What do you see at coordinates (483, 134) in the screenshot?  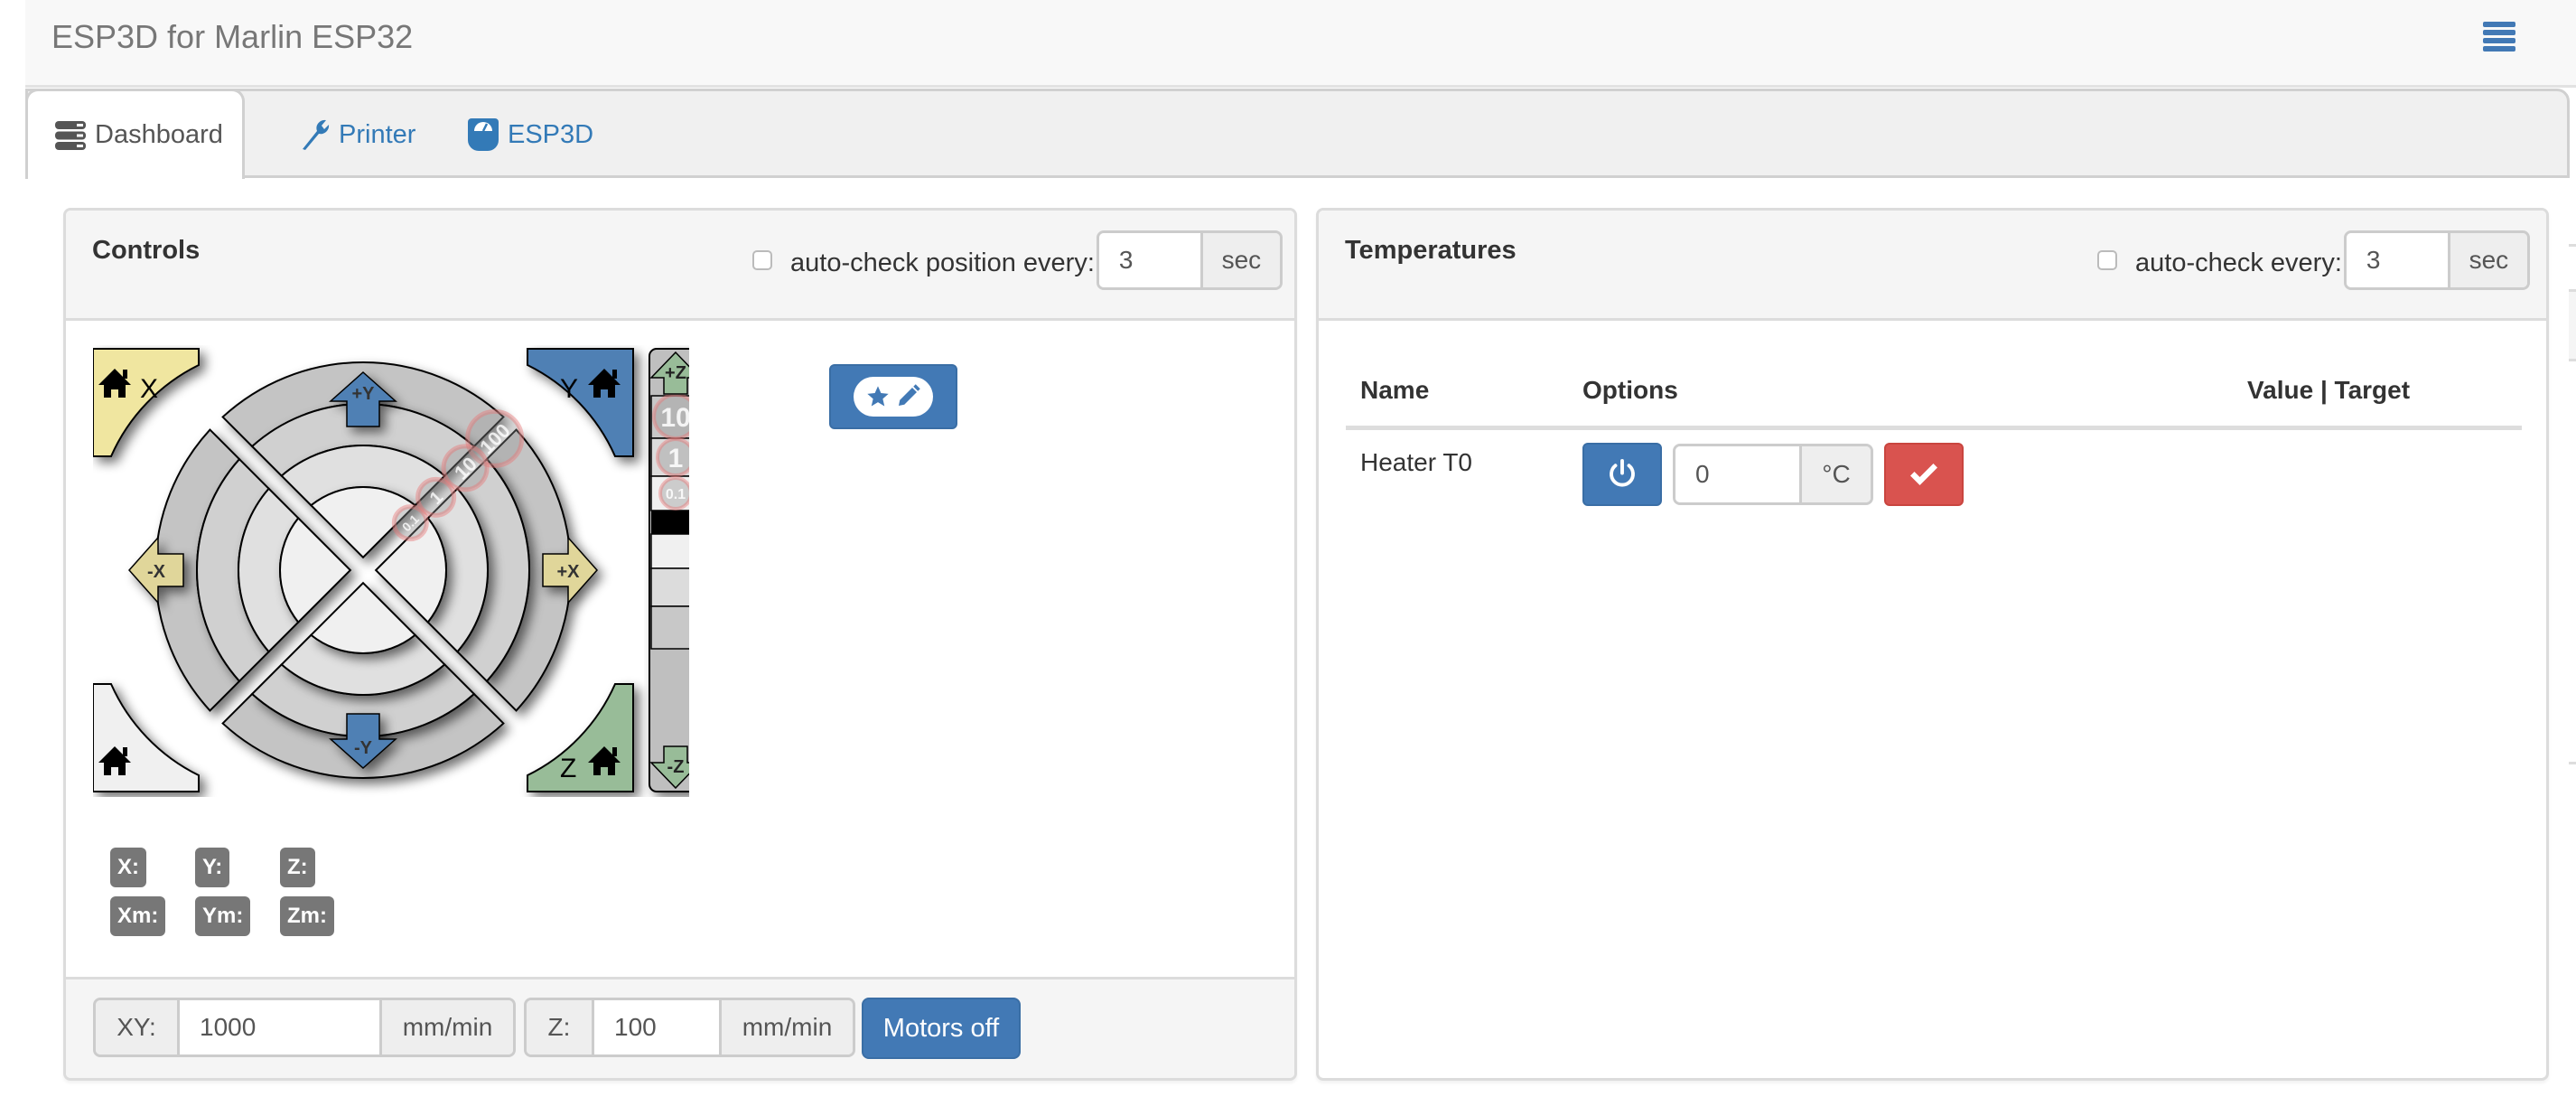 I see `dashboard-gauge-icon` at bounding box center [483, 134].